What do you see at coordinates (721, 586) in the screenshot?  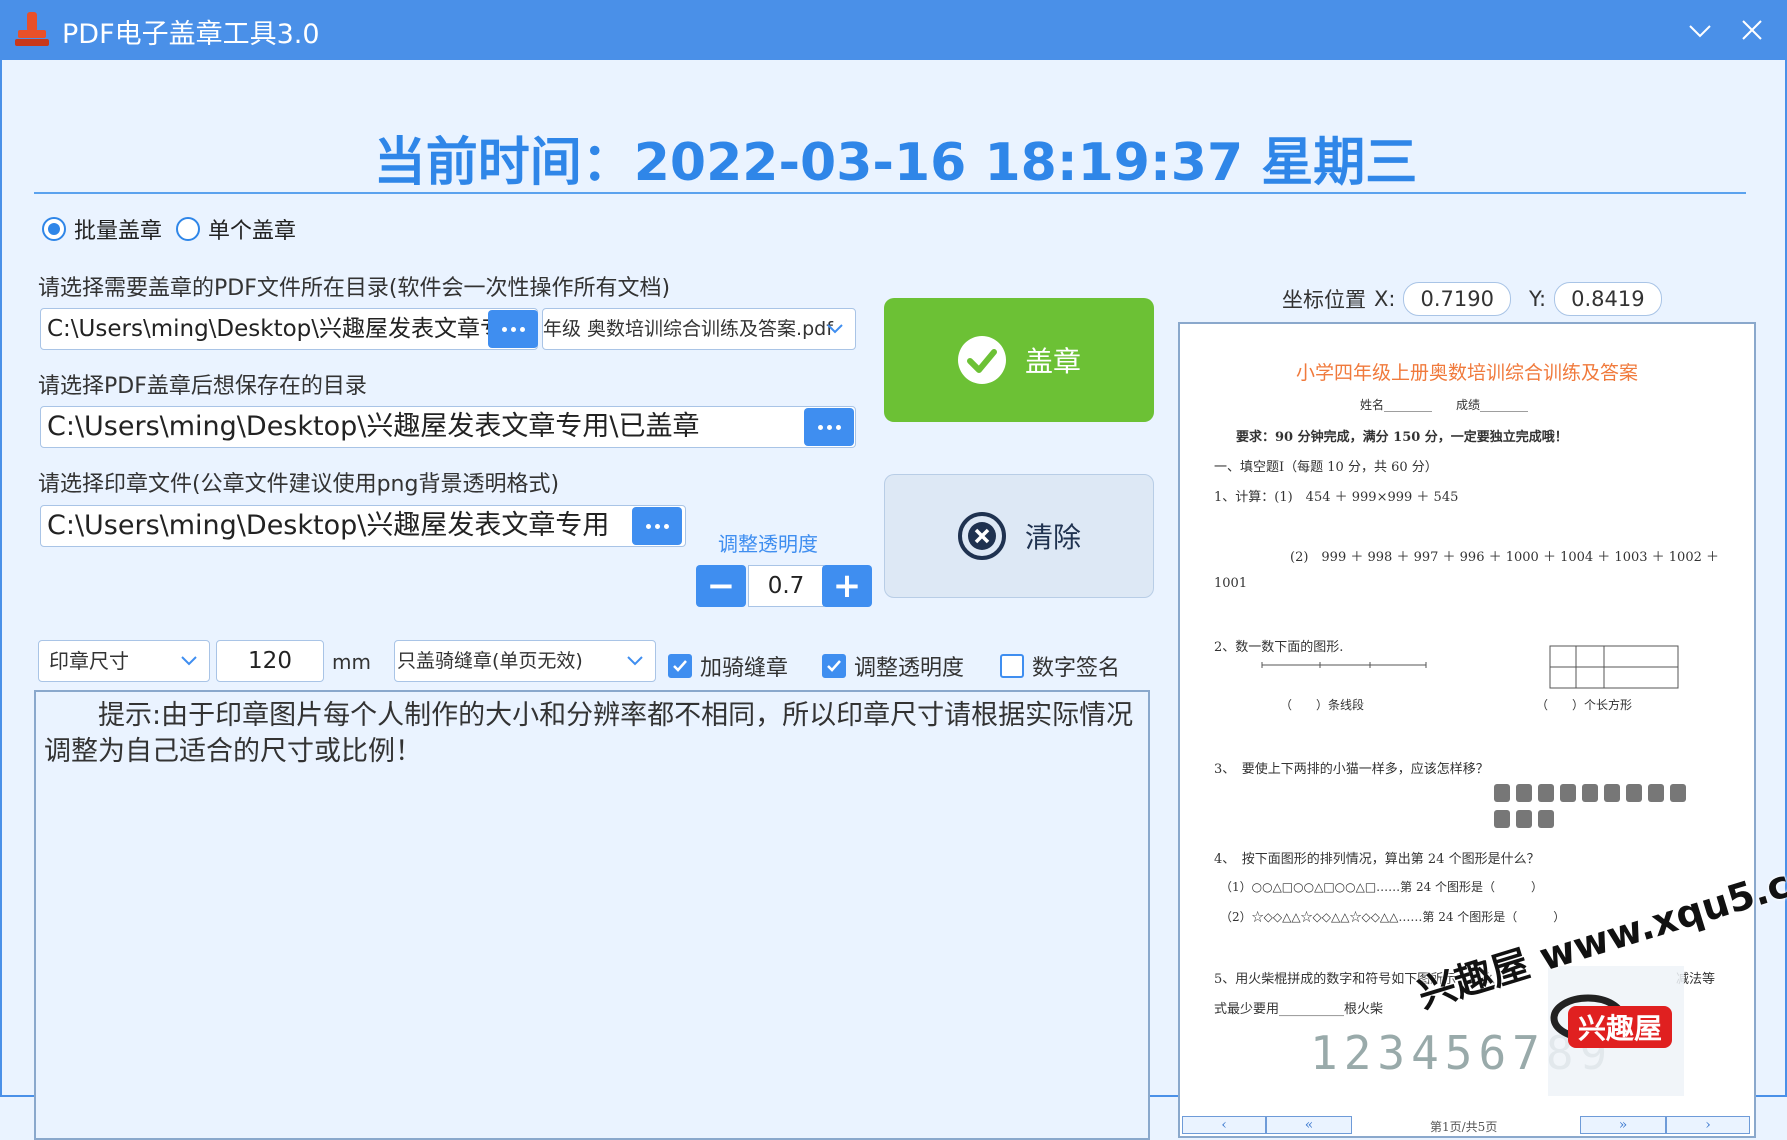 I see `opacity-decrease-button: −` at bounding box center [721, 586].